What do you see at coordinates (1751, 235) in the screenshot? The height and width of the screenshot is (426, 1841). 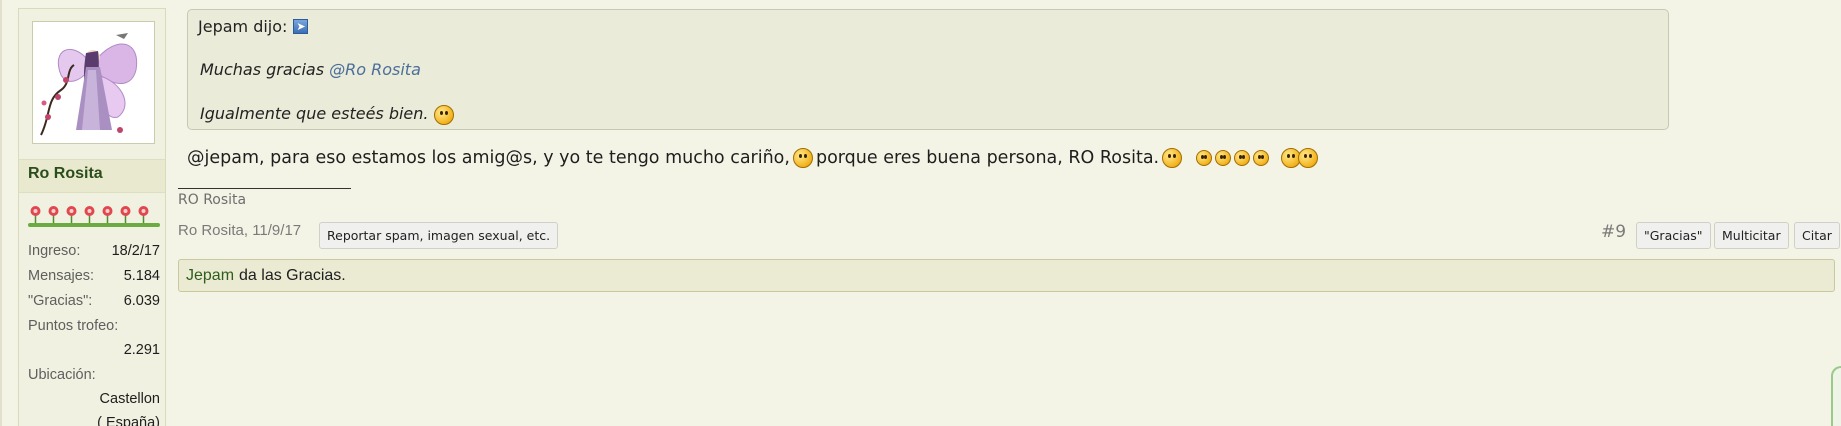 I see `multiquote-button: Multicitar` at bounding box center [1751, 235].